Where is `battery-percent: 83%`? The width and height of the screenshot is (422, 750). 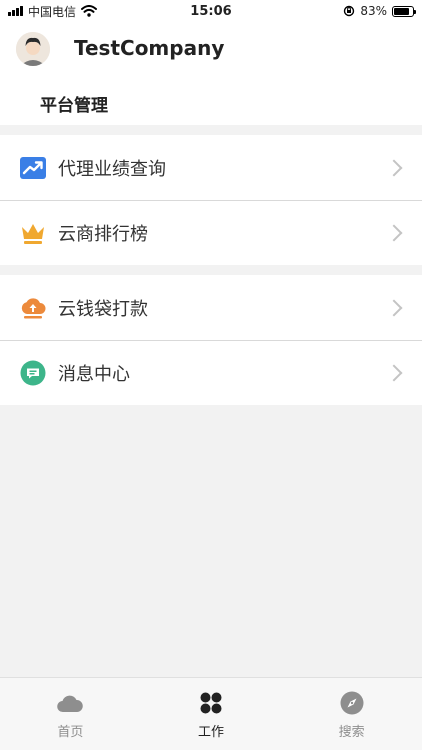 battery-percent: 83% is located at coordinates (373, 11).